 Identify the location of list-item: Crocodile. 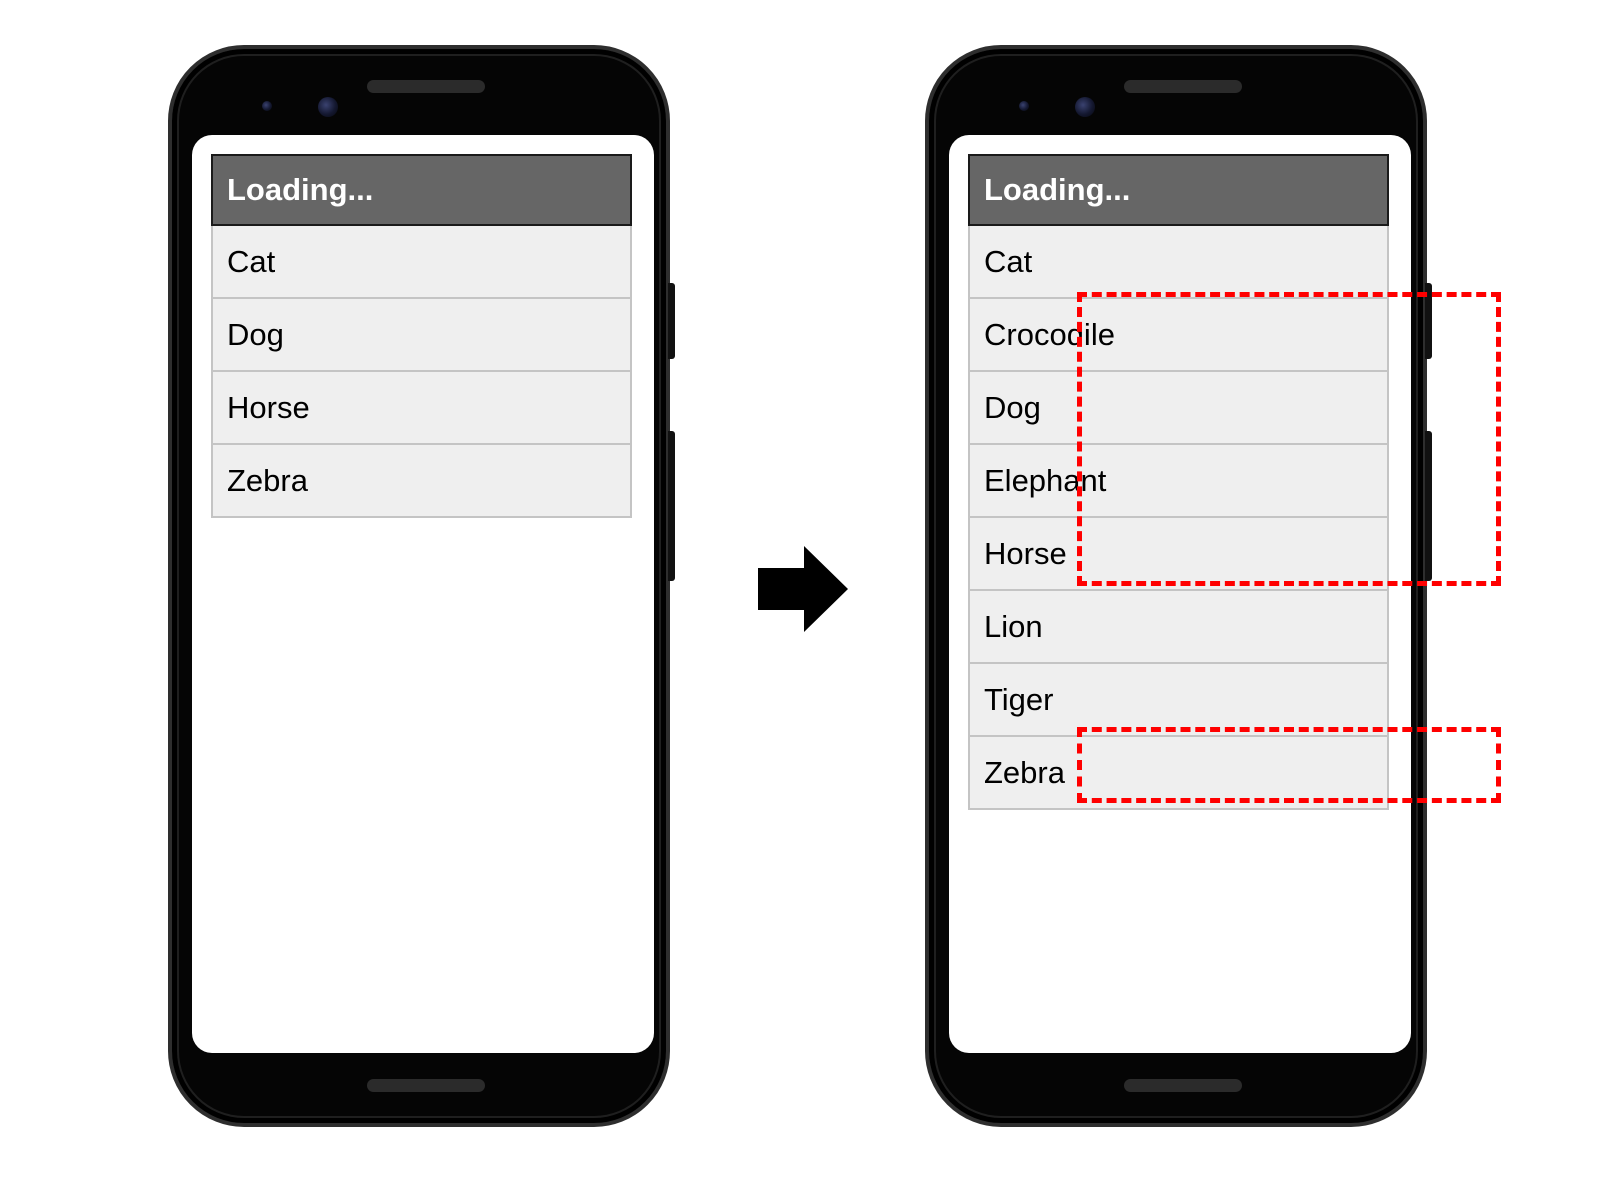
(1178, 335).